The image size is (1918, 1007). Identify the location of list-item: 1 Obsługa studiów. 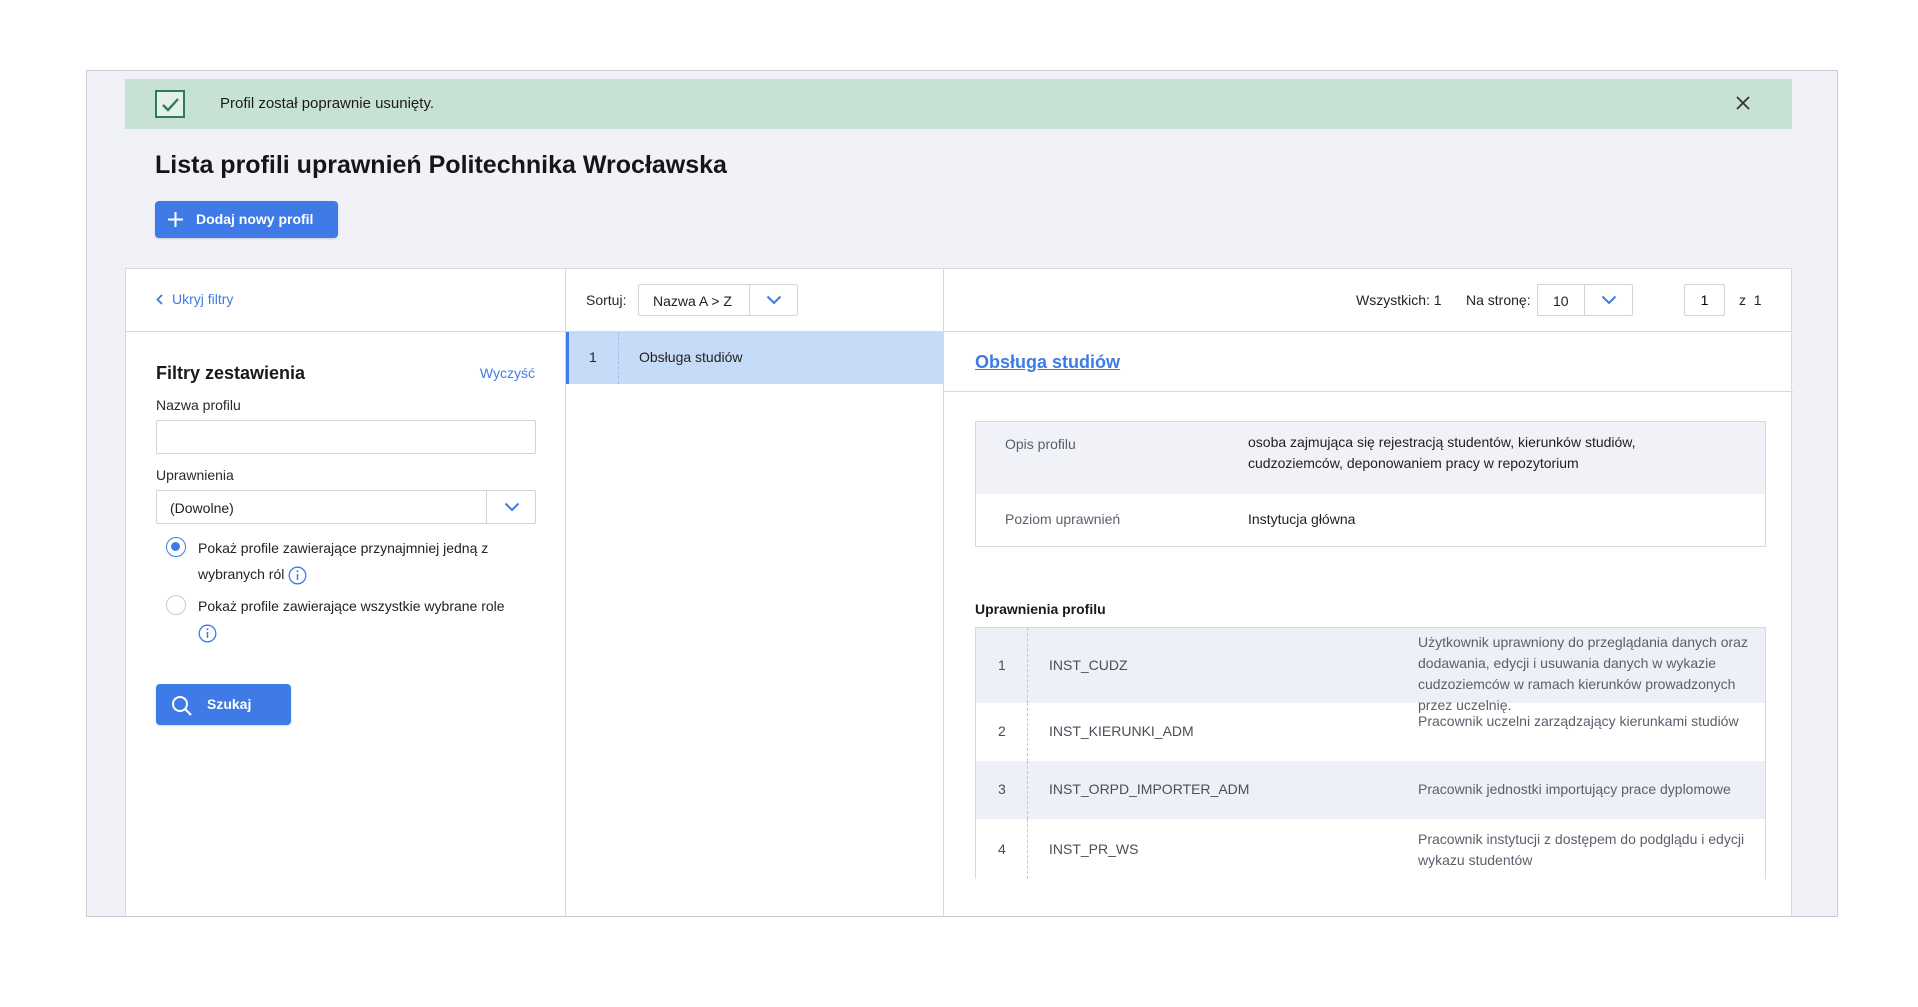
(754, 358).